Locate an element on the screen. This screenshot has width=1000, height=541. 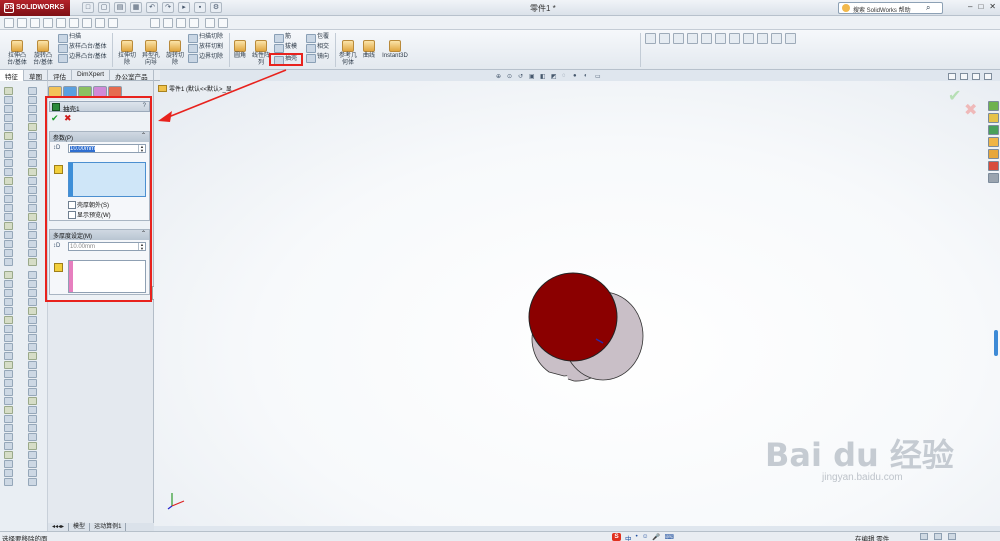
minimize-button: – is located at coordinates (970, 6).